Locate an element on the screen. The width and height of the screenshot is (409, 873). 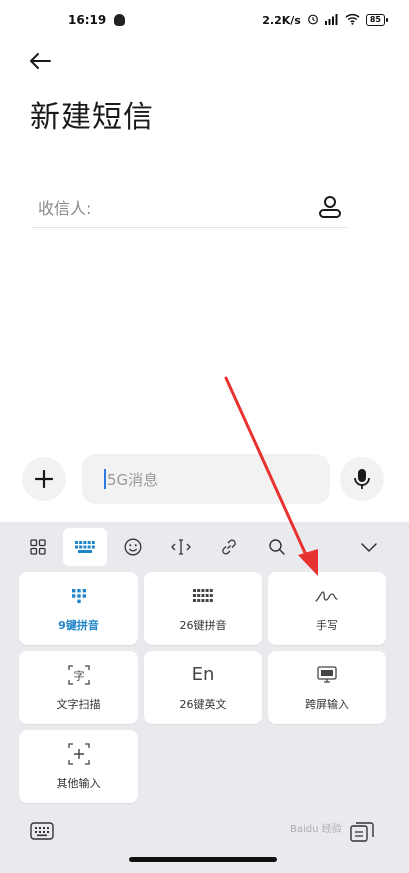
english-key-icon: En is located at coordinates (203, 675).